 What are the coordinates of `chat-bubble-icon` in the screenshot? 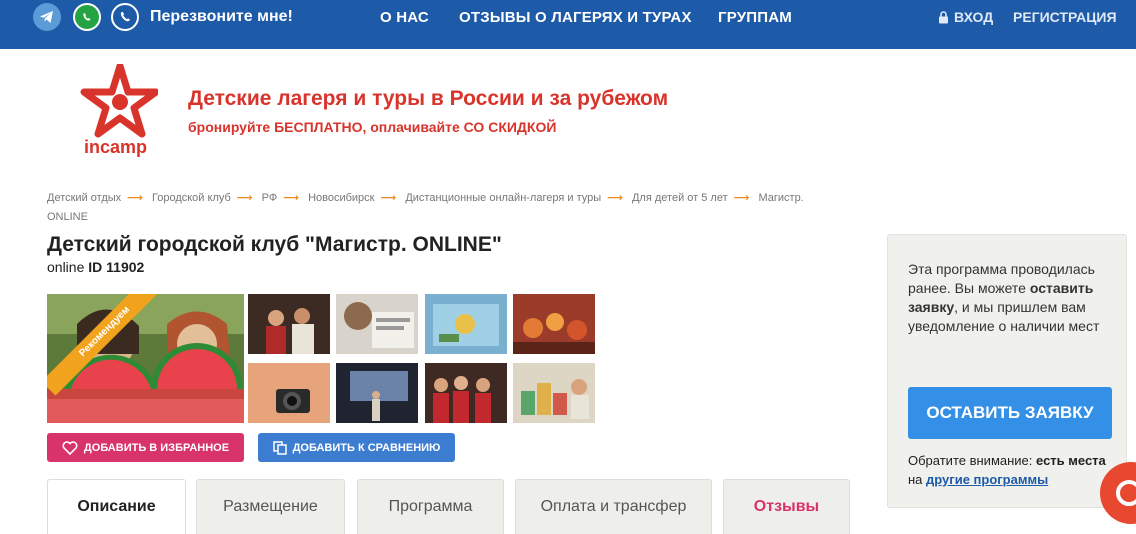 It's located at (1126, 493).